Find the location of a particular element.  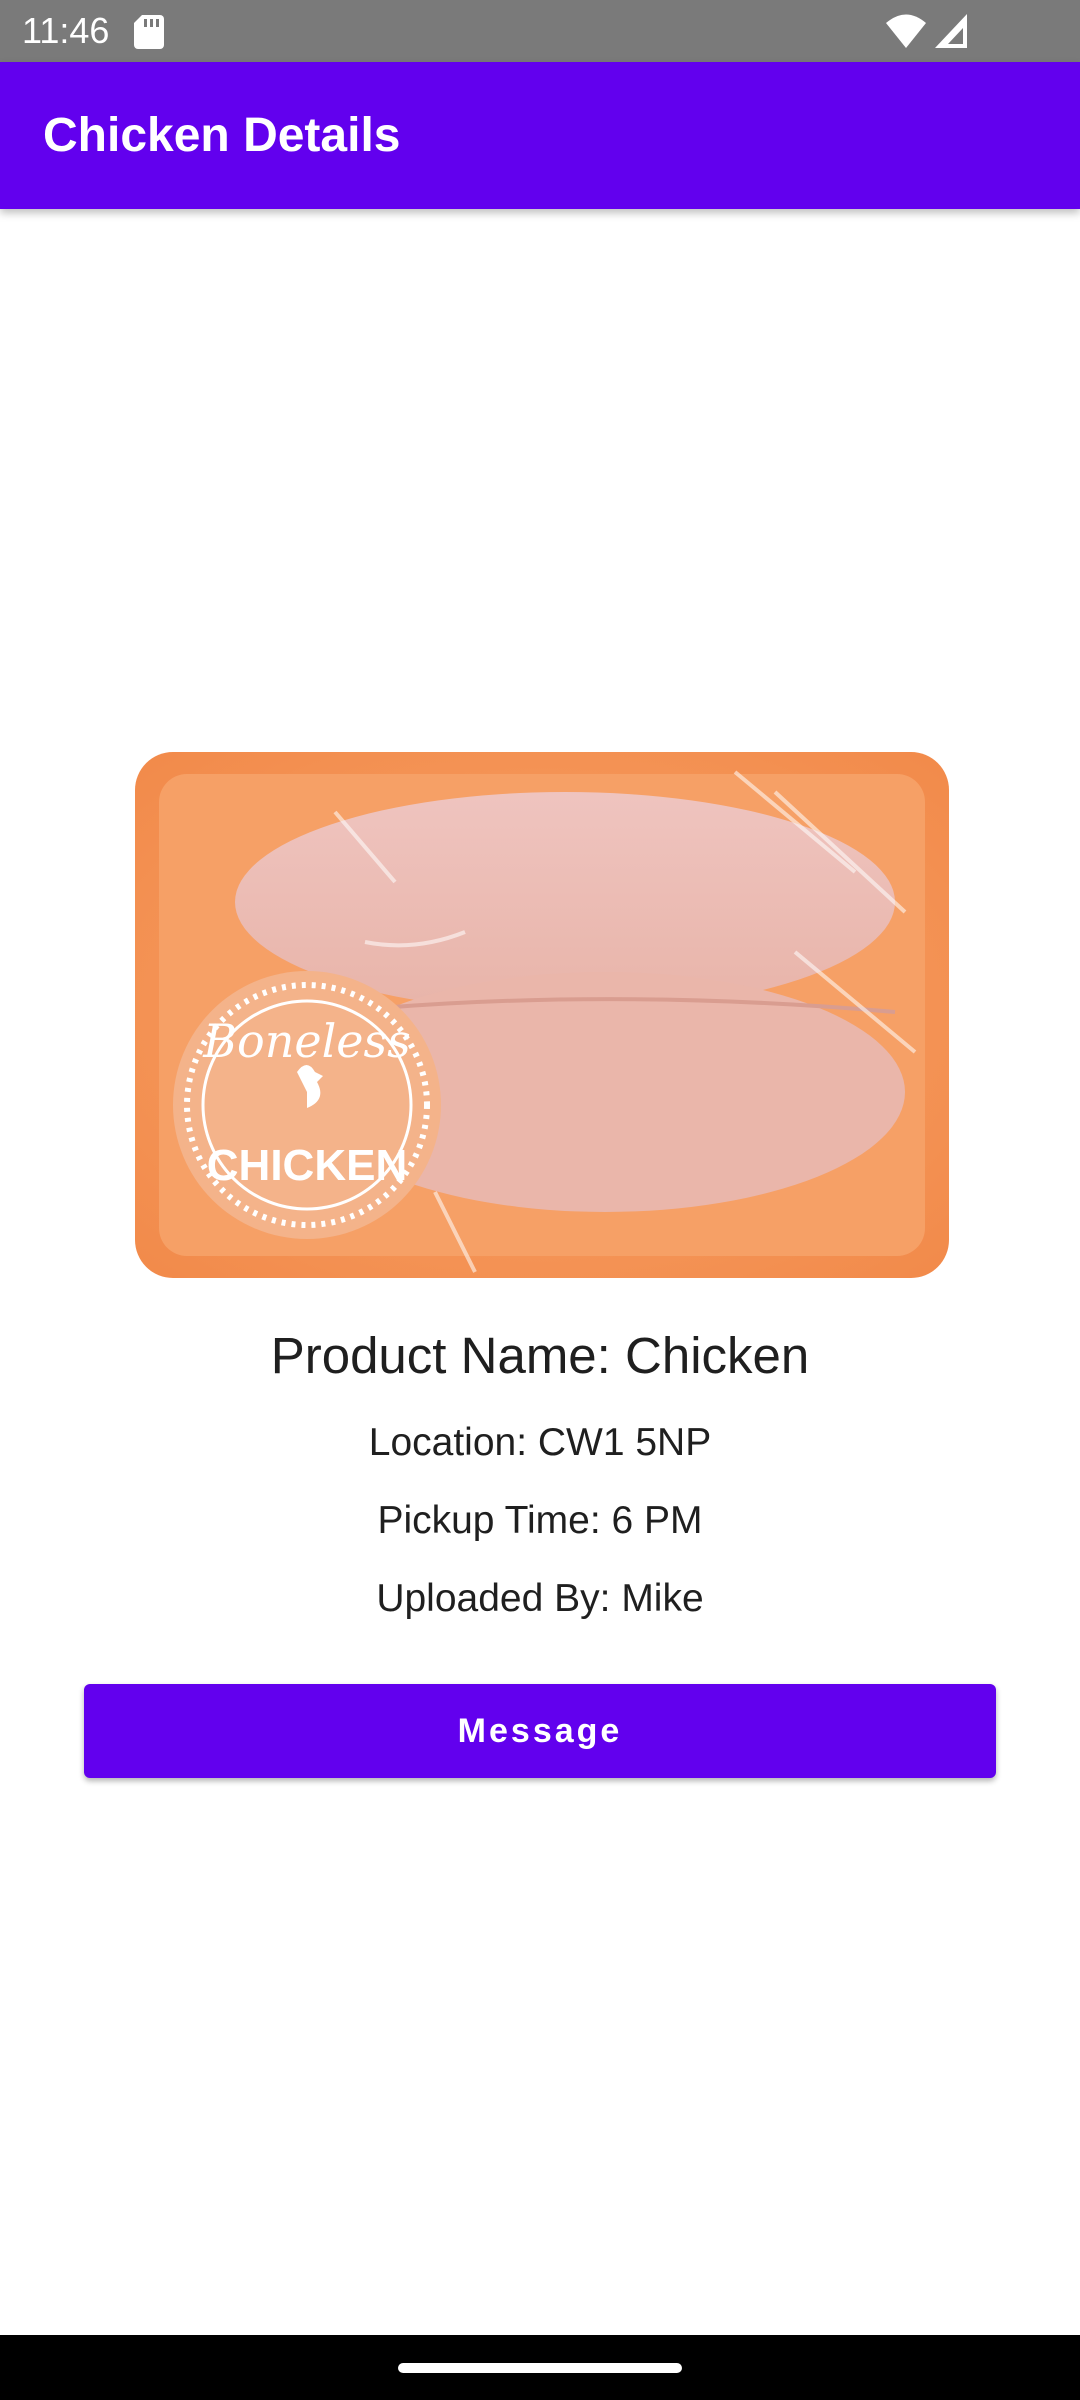

app-bar: Chicken Details is located at coordinates (540, 135).